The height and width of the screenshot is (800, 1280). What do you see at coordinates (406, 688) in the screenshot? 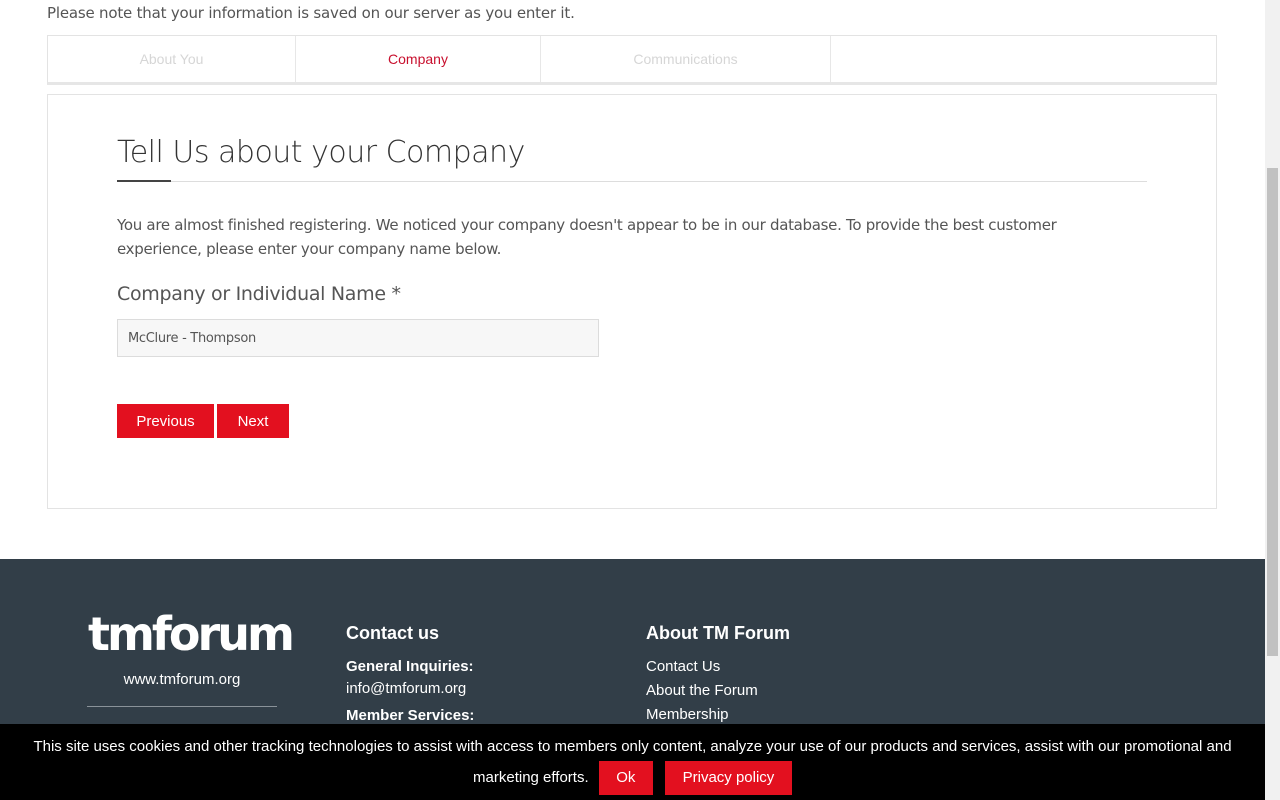
I see `general-email-link: info@tmforum.org` at bounding box center [406, 688].